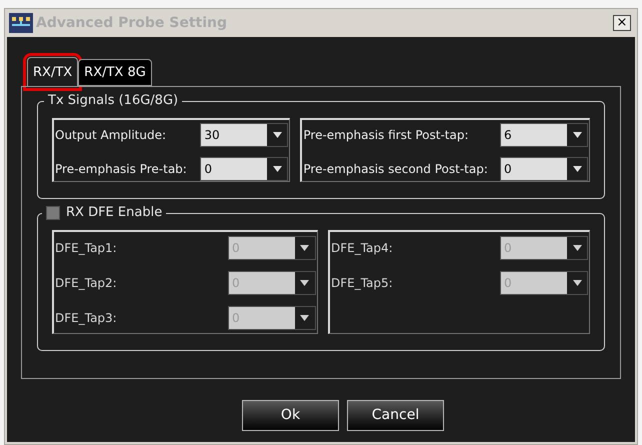 The width and height of the screenshot is (642, 445). I want to click on dropdown: 6, so click(544, 135).